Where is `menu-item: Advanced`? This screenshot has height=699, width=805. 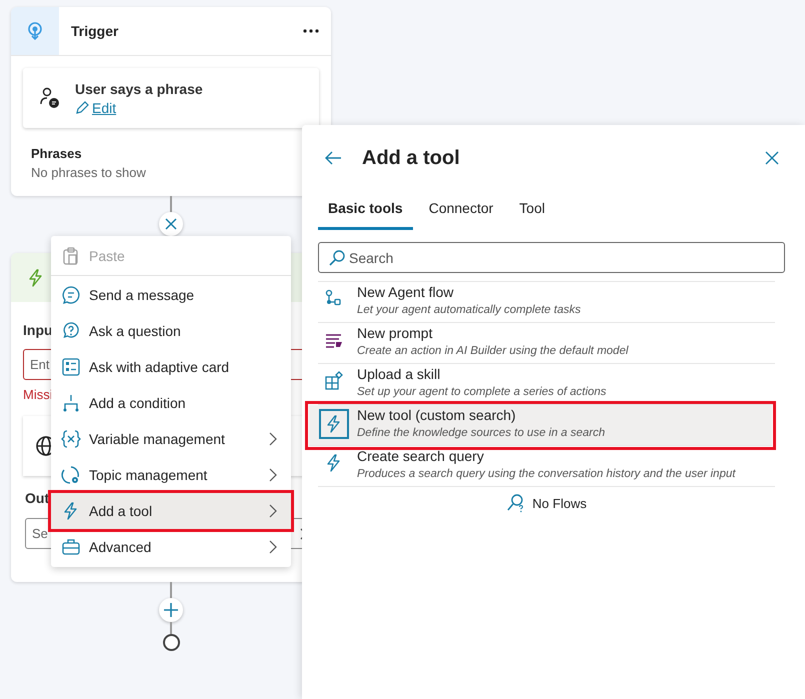 menu-item: Advanced is located at coordinates (171, 547).